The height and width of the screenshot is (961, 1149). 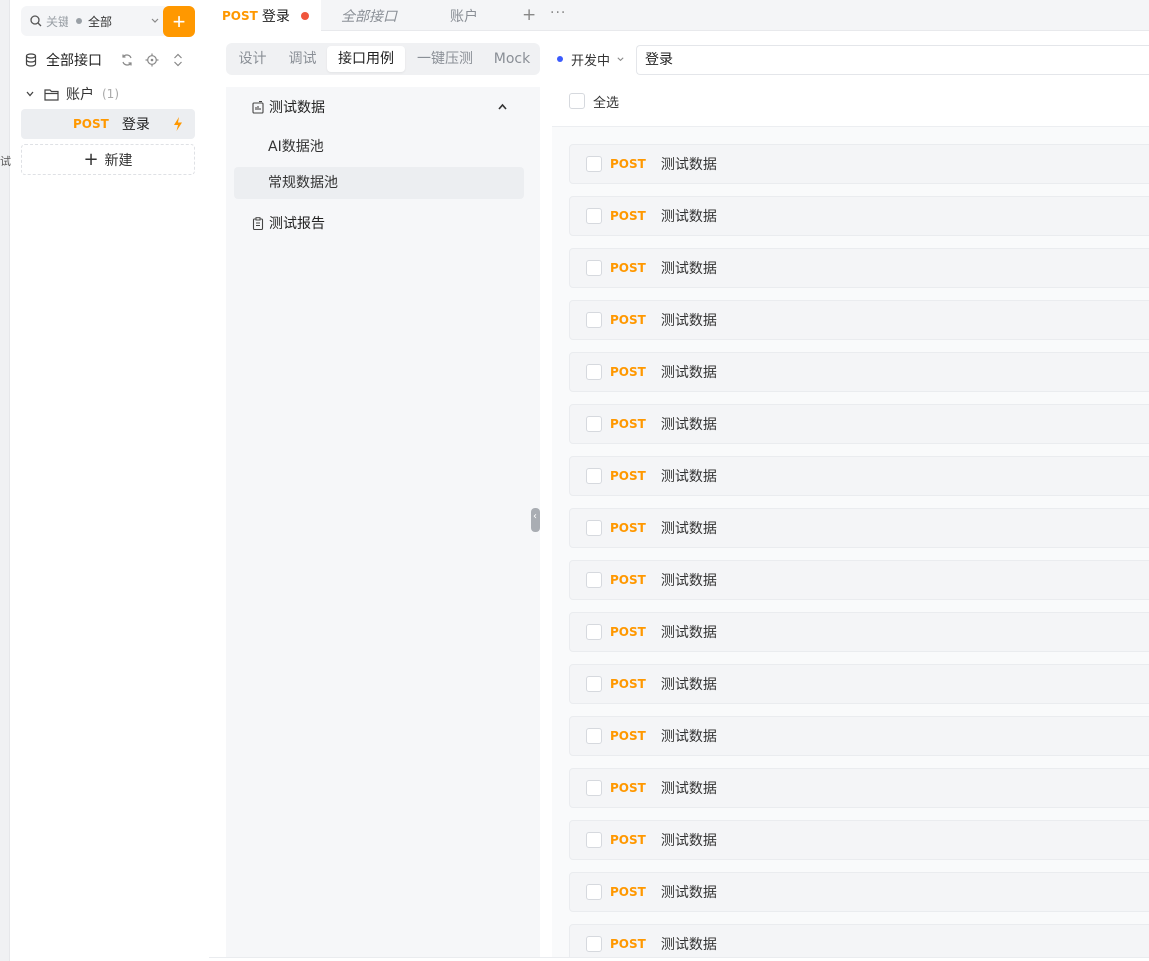 I want to click on pool-regular-data: 常规数据池, so click(x=379, y=183).